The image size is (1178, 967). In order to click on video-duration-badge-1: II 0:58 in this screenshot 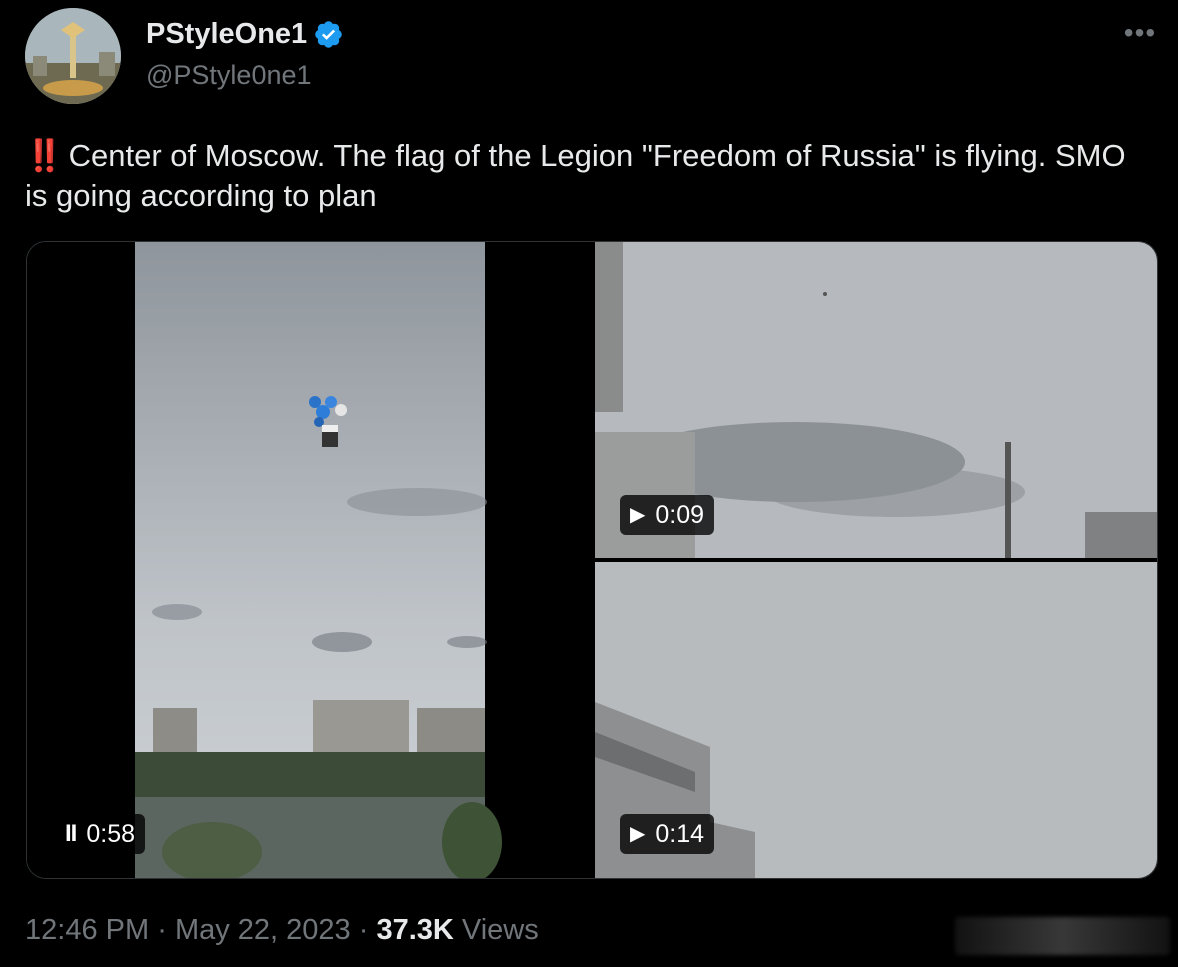, I will do `click(100, 834)`.